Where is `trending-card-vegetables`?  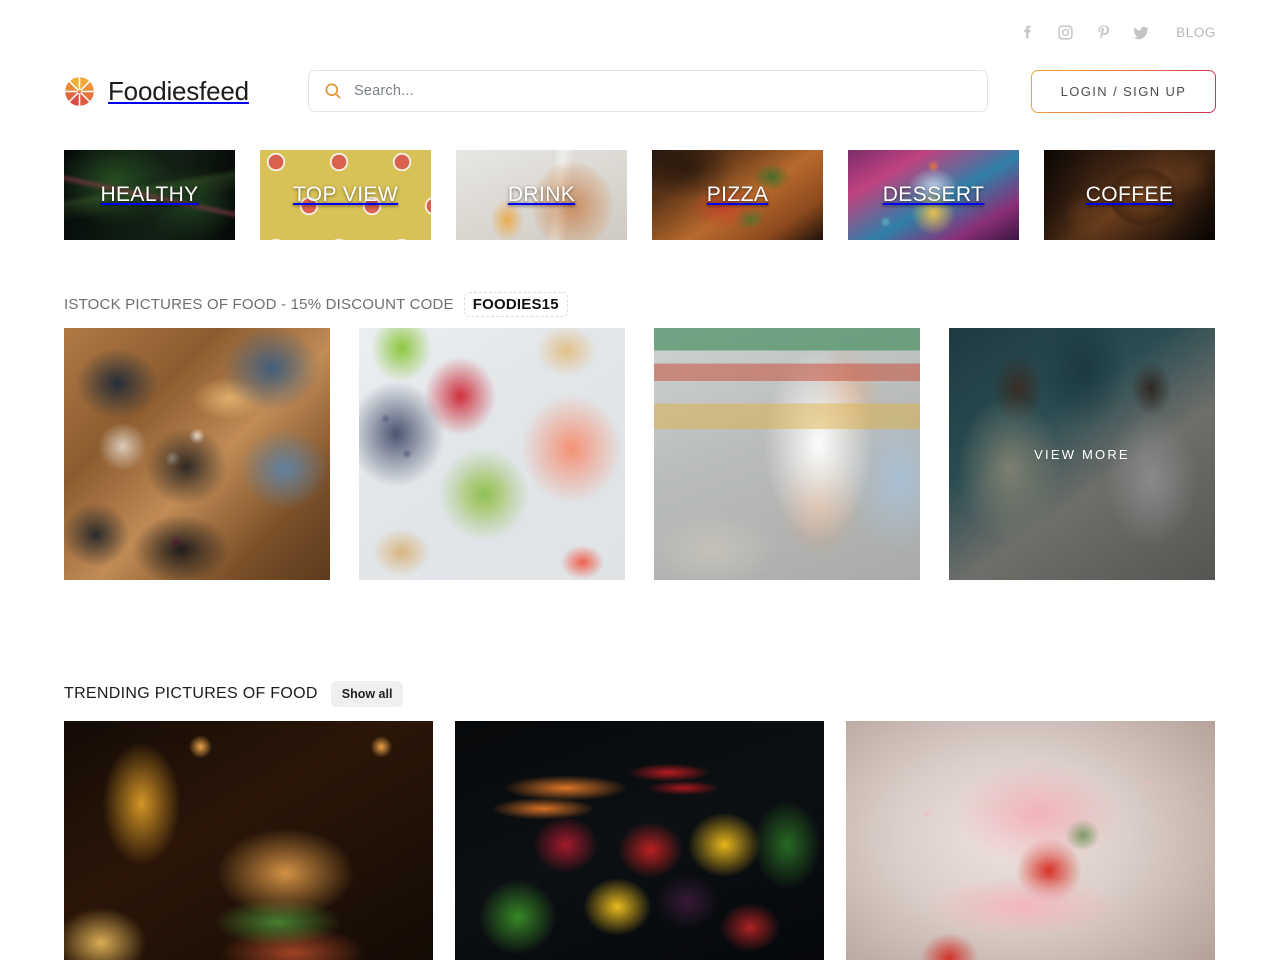
trending-card-vegetables is located at coordinates (639, 840).